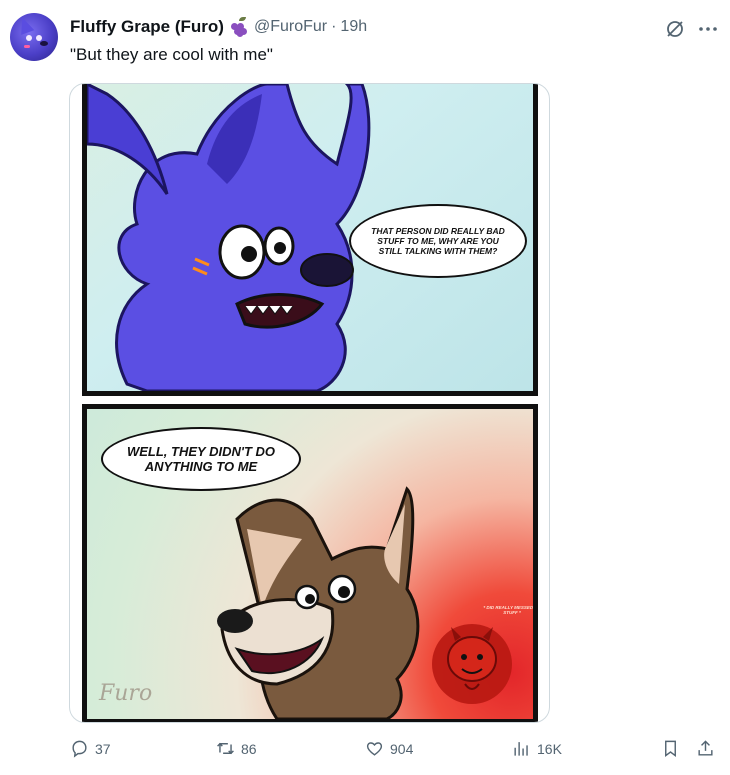 This screenshot has width=730, height=775. What do you see at coordinates (147, 27) in the screenshot?
I see `display-name: Fluffy Grape (Furo)` at bounding box center [147, 27].